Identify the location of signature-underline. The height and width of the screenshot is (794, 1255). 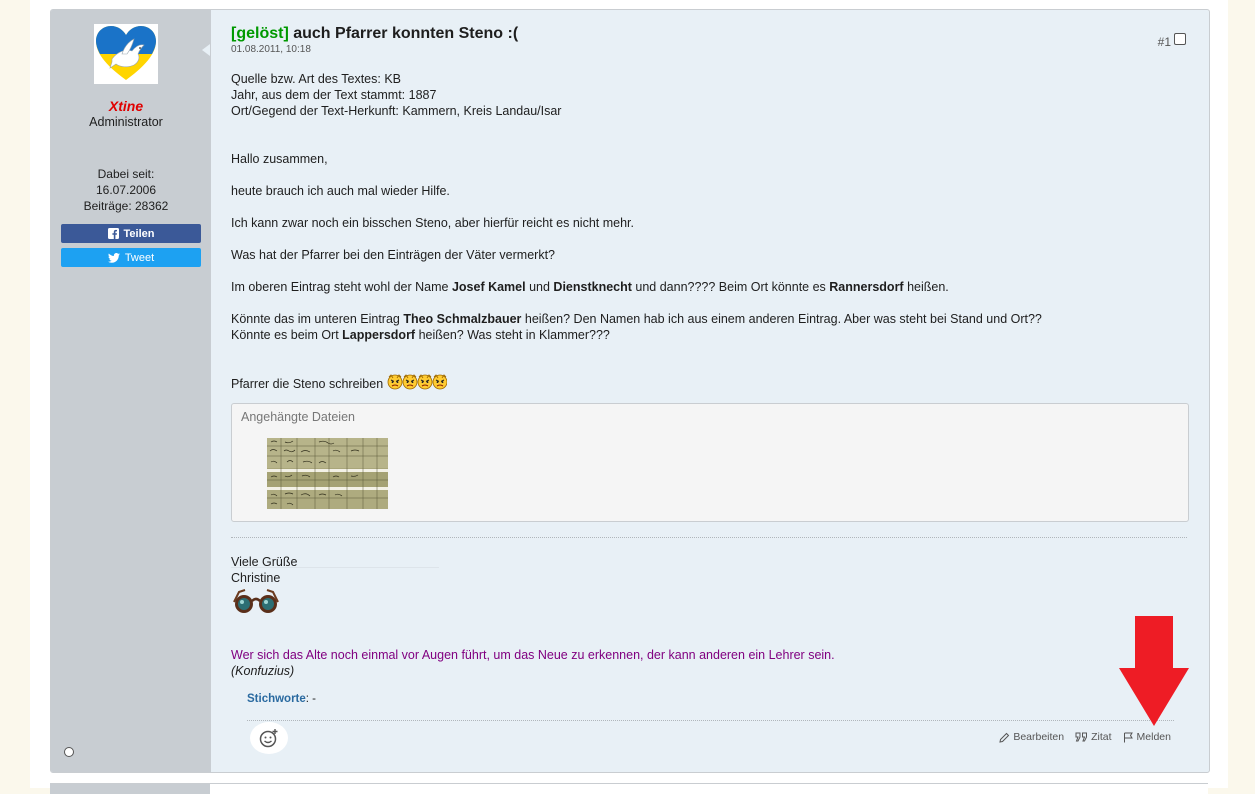
(335, 567).